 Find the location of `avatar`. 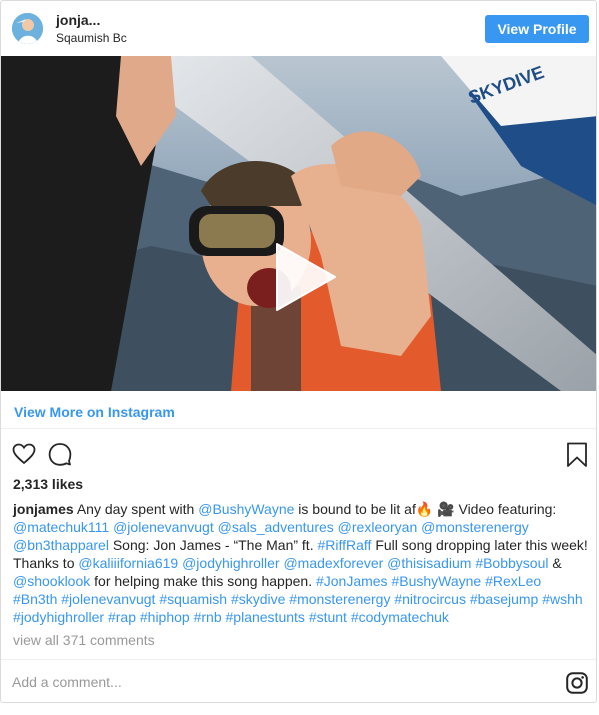

avatar is located at coordinates (27, 28).